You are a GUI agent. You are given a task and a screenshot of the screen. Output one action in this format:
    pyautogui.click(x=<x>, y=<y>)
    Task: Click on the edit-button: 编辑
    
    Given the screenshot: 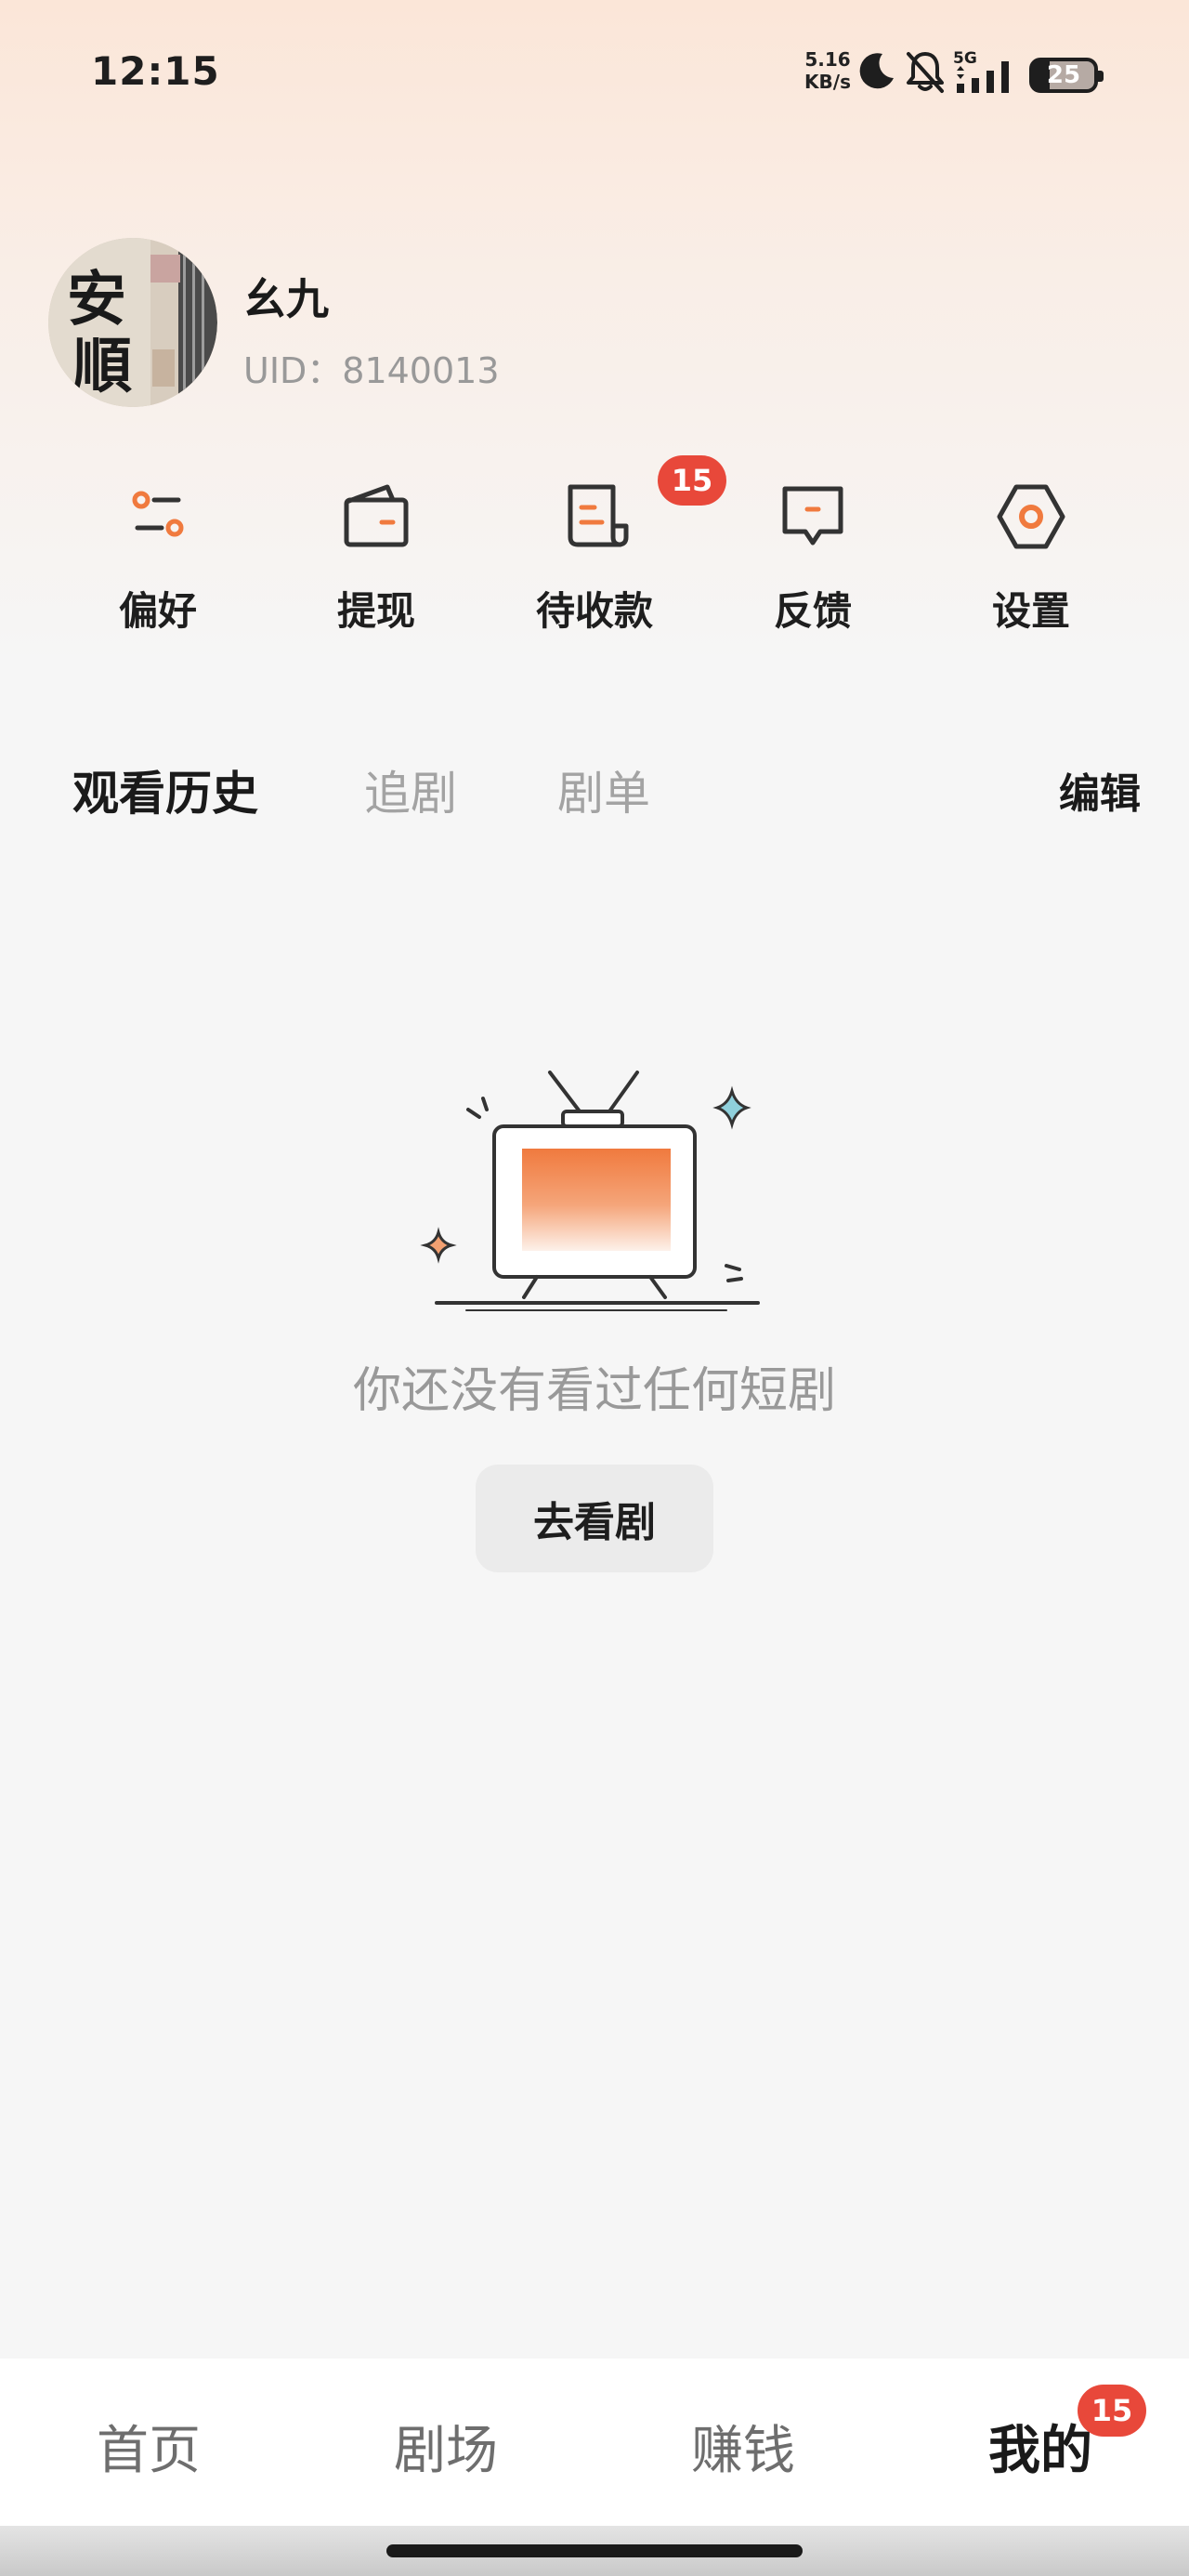 What is the action you would take?
    pyautogui.click(x=1100, y=790)
    